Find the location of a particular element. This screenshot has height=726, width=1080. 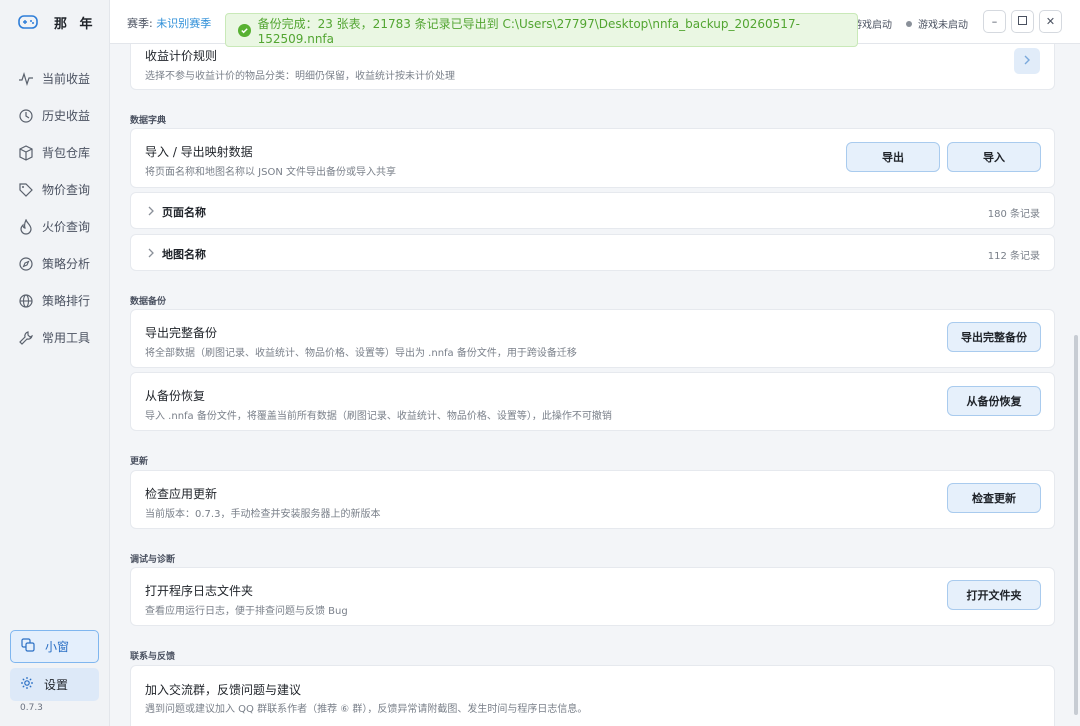

income-rule-title: 收益计价规则 is located at coordinates (181, 56).